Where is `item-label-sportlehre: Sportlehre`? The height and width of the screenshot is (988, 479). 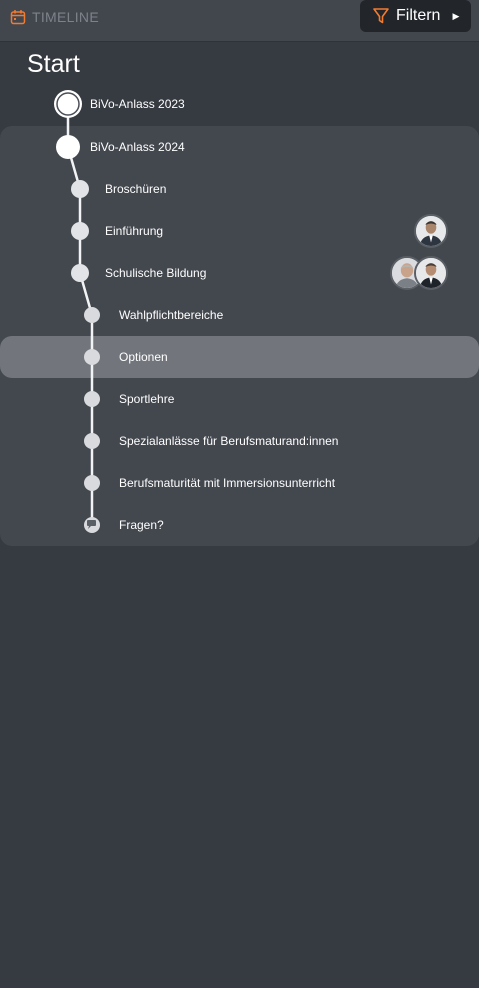 item-label-sportlehre: Sportlehre is located at coordinates (146, 399).